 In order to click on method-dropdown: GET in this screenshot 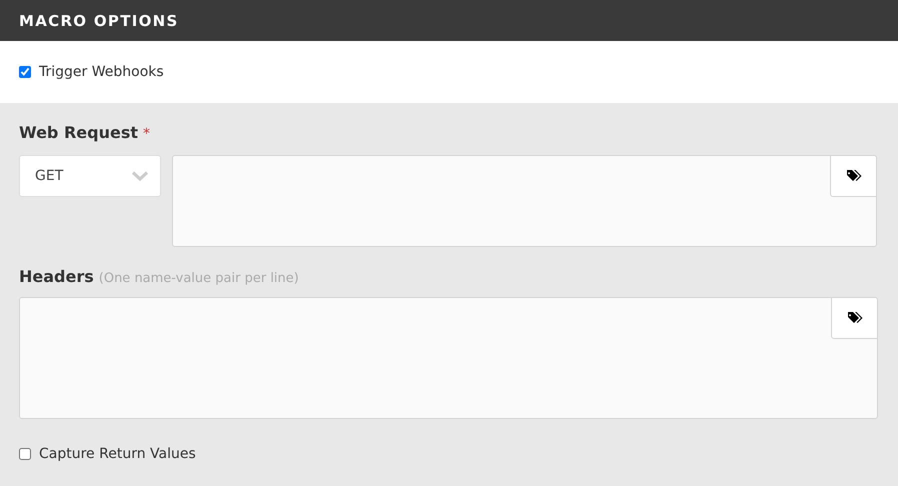, I will do `click(90, 176)`.